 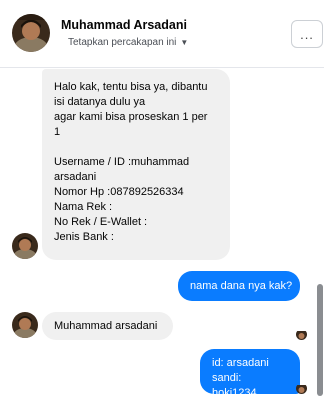 I want to click on contact-name: Muhammad Arsadani, so click(x=124, y=25).